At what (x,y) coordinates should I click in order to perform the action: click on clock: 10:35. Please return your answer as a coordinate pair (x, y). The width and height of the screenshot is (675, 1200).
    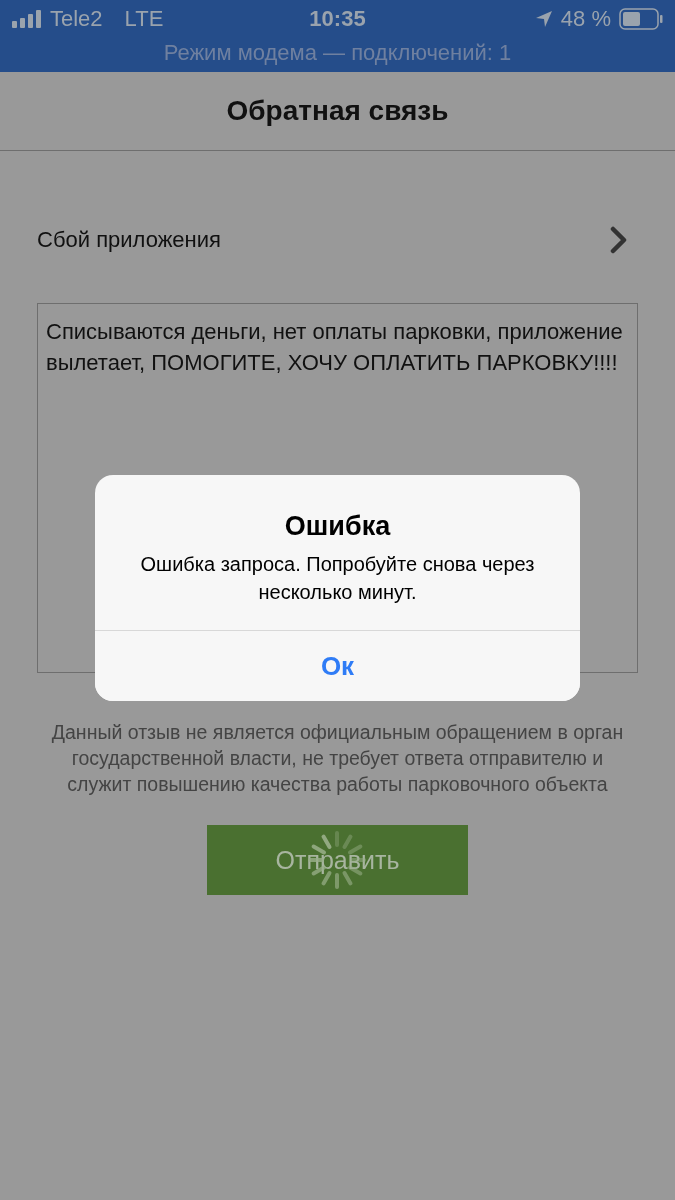
    Looking at the image, I should click on (337, 19).